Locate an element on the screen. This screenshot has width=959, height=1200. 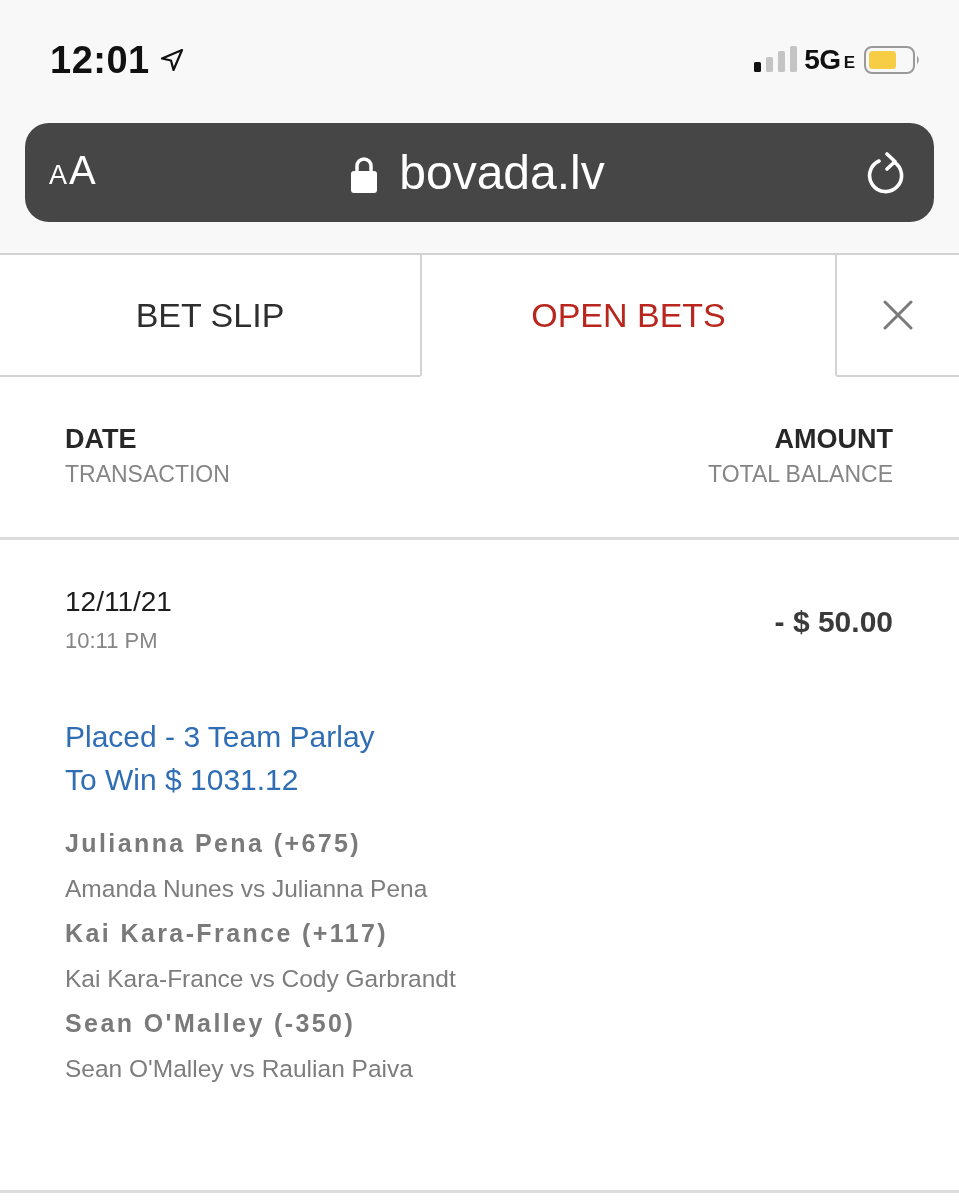
network-type: 5G is located at coordinates (822, 60).